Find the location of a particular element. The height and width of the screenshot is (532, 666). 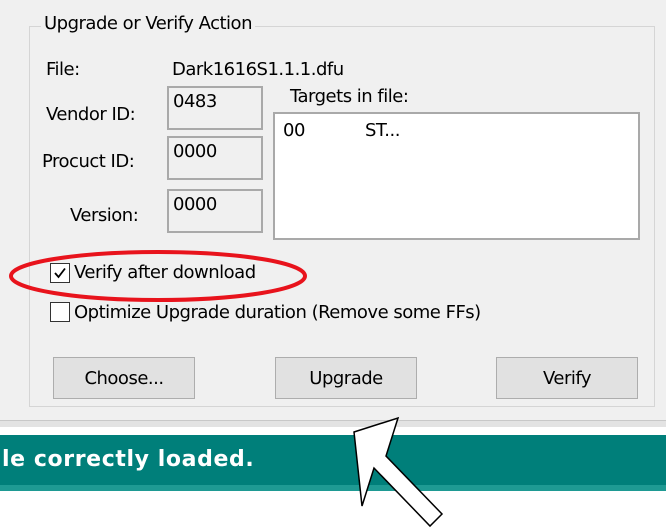

target-row-id: 00 is located at coordinates (294, 130).